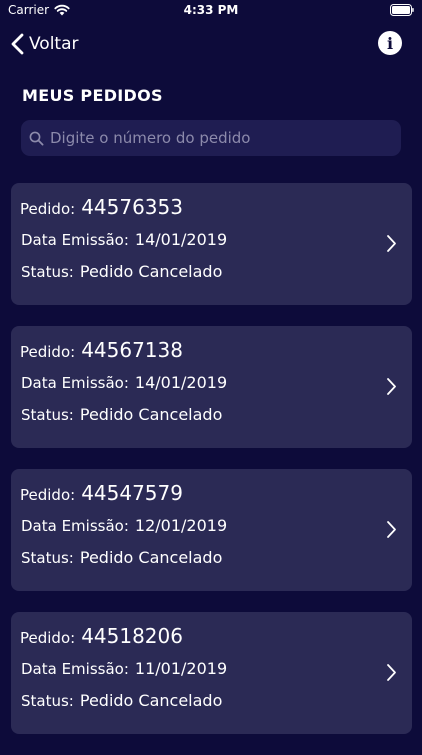  I want to click on search-icon, so click(36, 138).